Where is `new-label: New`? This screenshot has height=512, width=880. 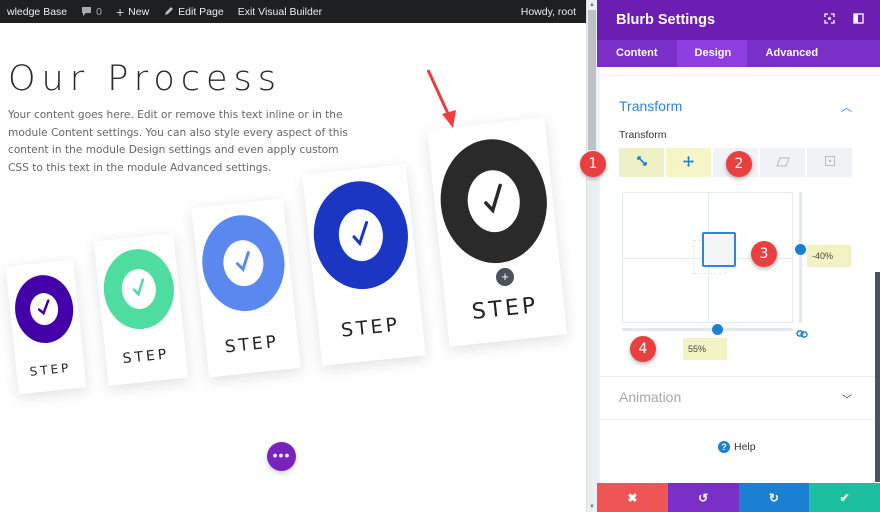
new-label: New is located at coordinates (139, 11).